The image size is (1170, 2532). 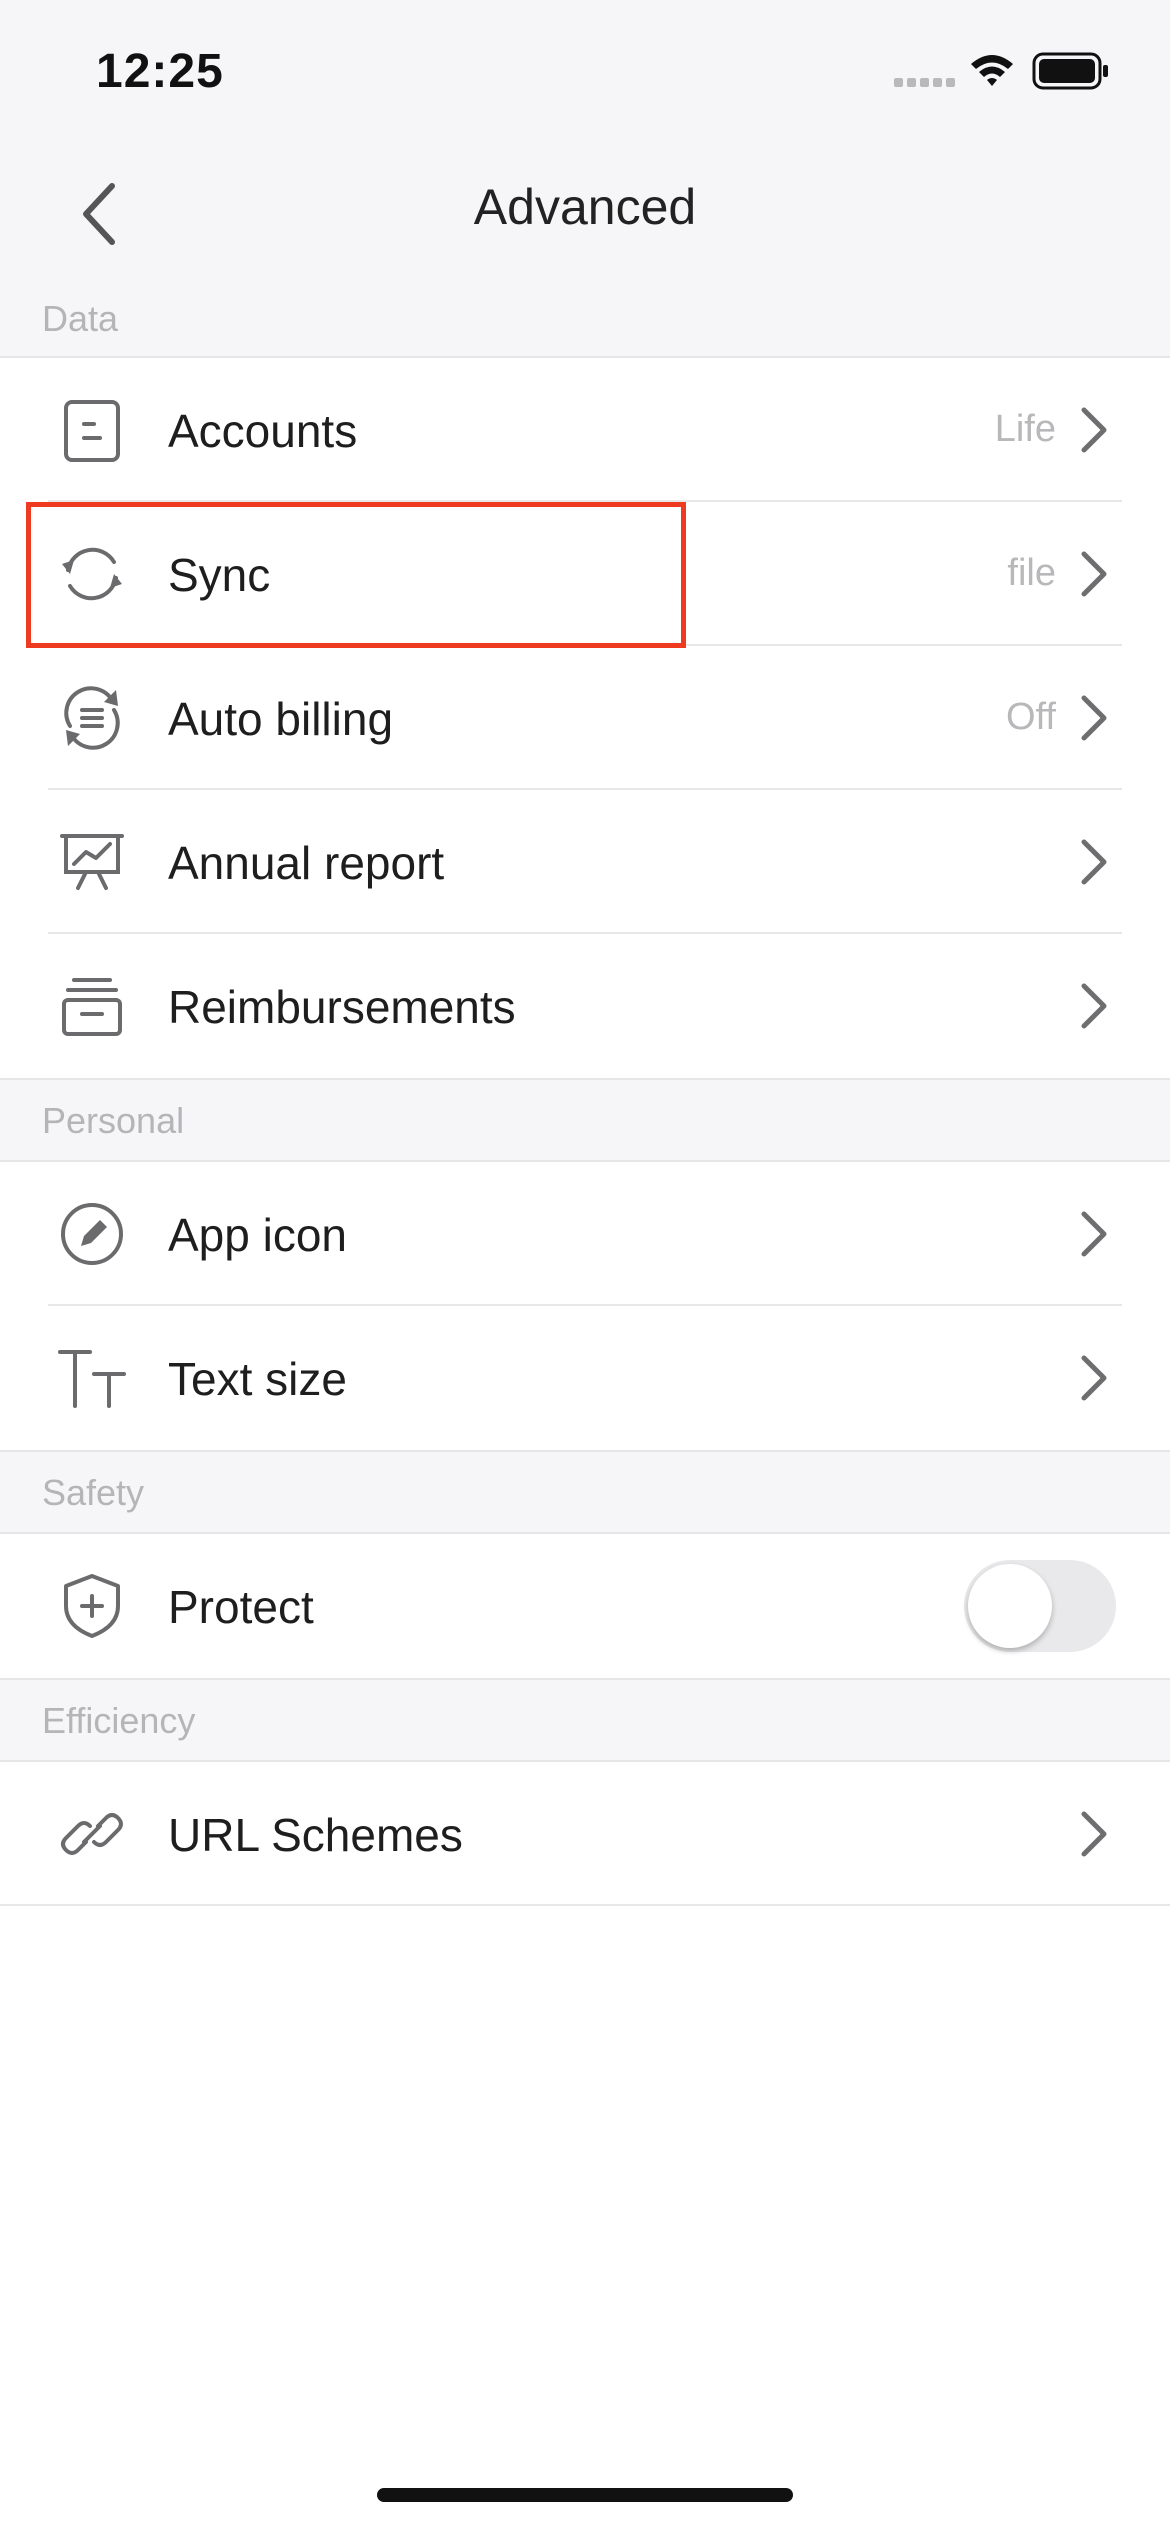 What do you see at coordinates (92, 1834) in the screenshot?
I see `link-icon` at bounding box center [92, 1834].